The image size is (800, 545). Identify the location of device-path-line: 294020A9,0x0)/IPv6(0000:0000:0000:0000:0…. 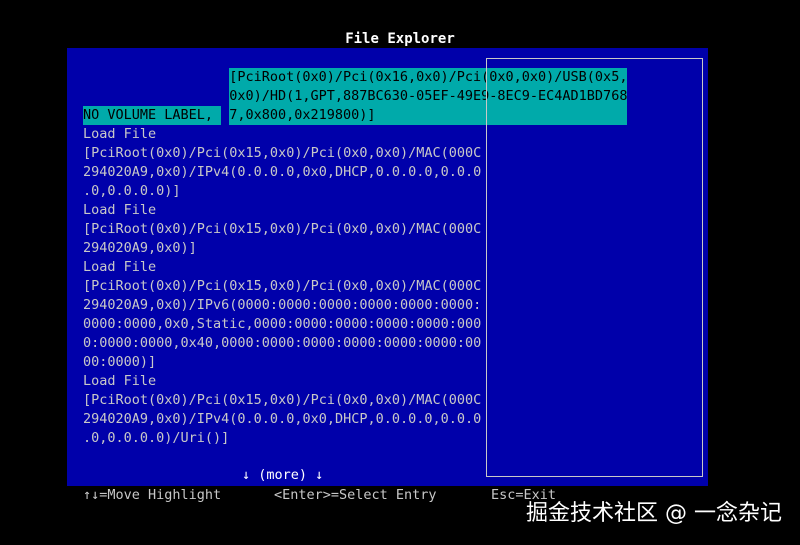
(282, 305).